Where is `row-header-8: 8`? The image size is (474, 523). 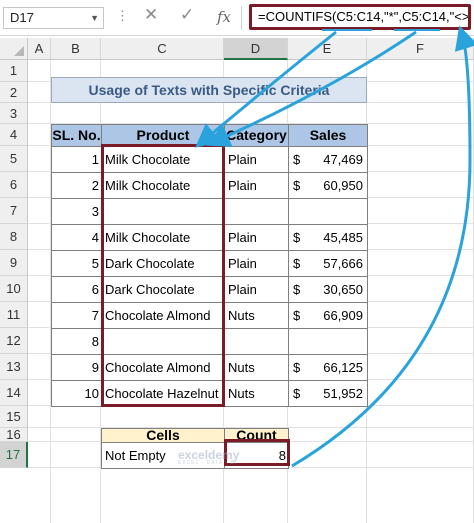 row-header-8: 8 is located at coordinates (14, 237).